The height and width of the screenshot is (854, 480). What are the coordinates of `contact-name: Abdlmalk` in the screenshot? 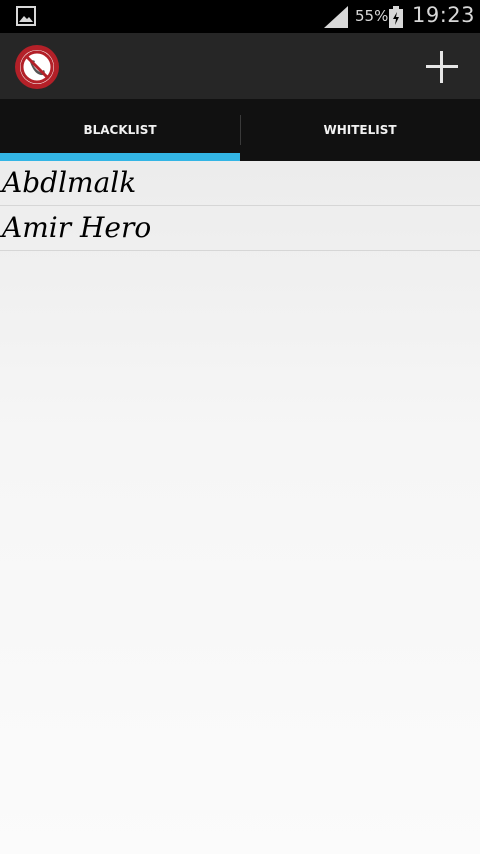 It's located at (69, 182).